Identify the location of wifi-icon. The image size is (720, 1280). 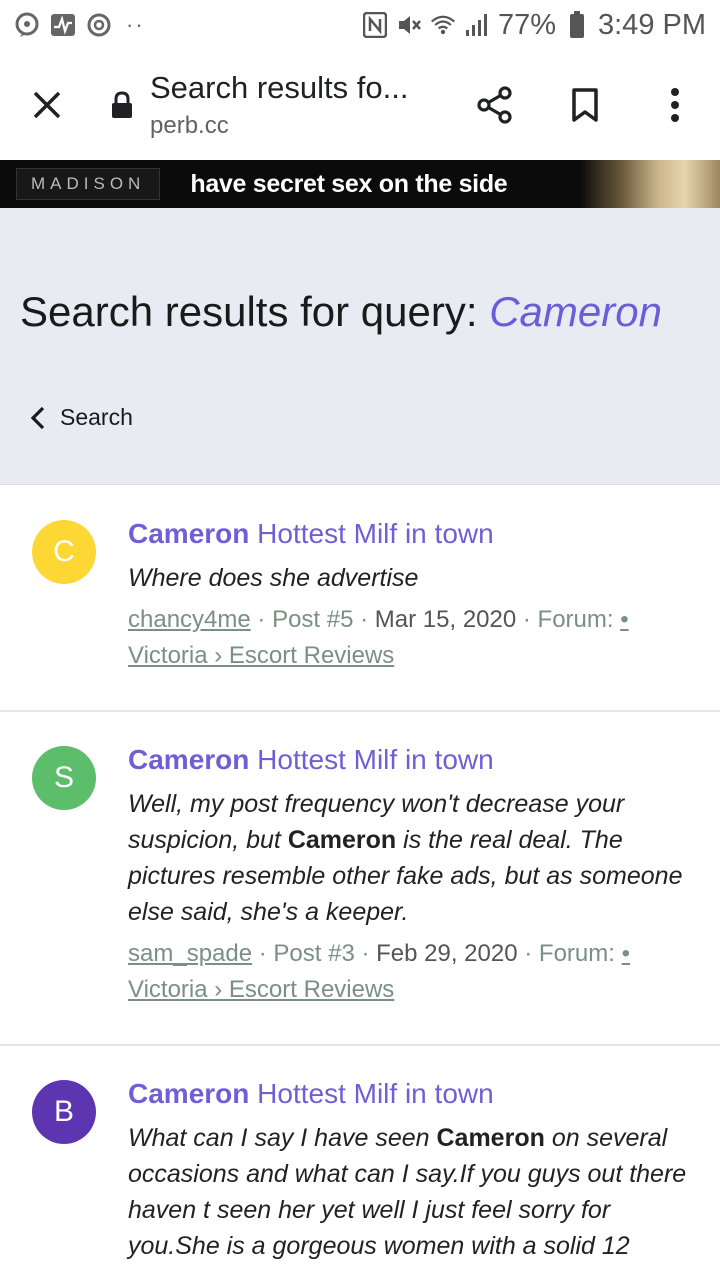
(443, 25).